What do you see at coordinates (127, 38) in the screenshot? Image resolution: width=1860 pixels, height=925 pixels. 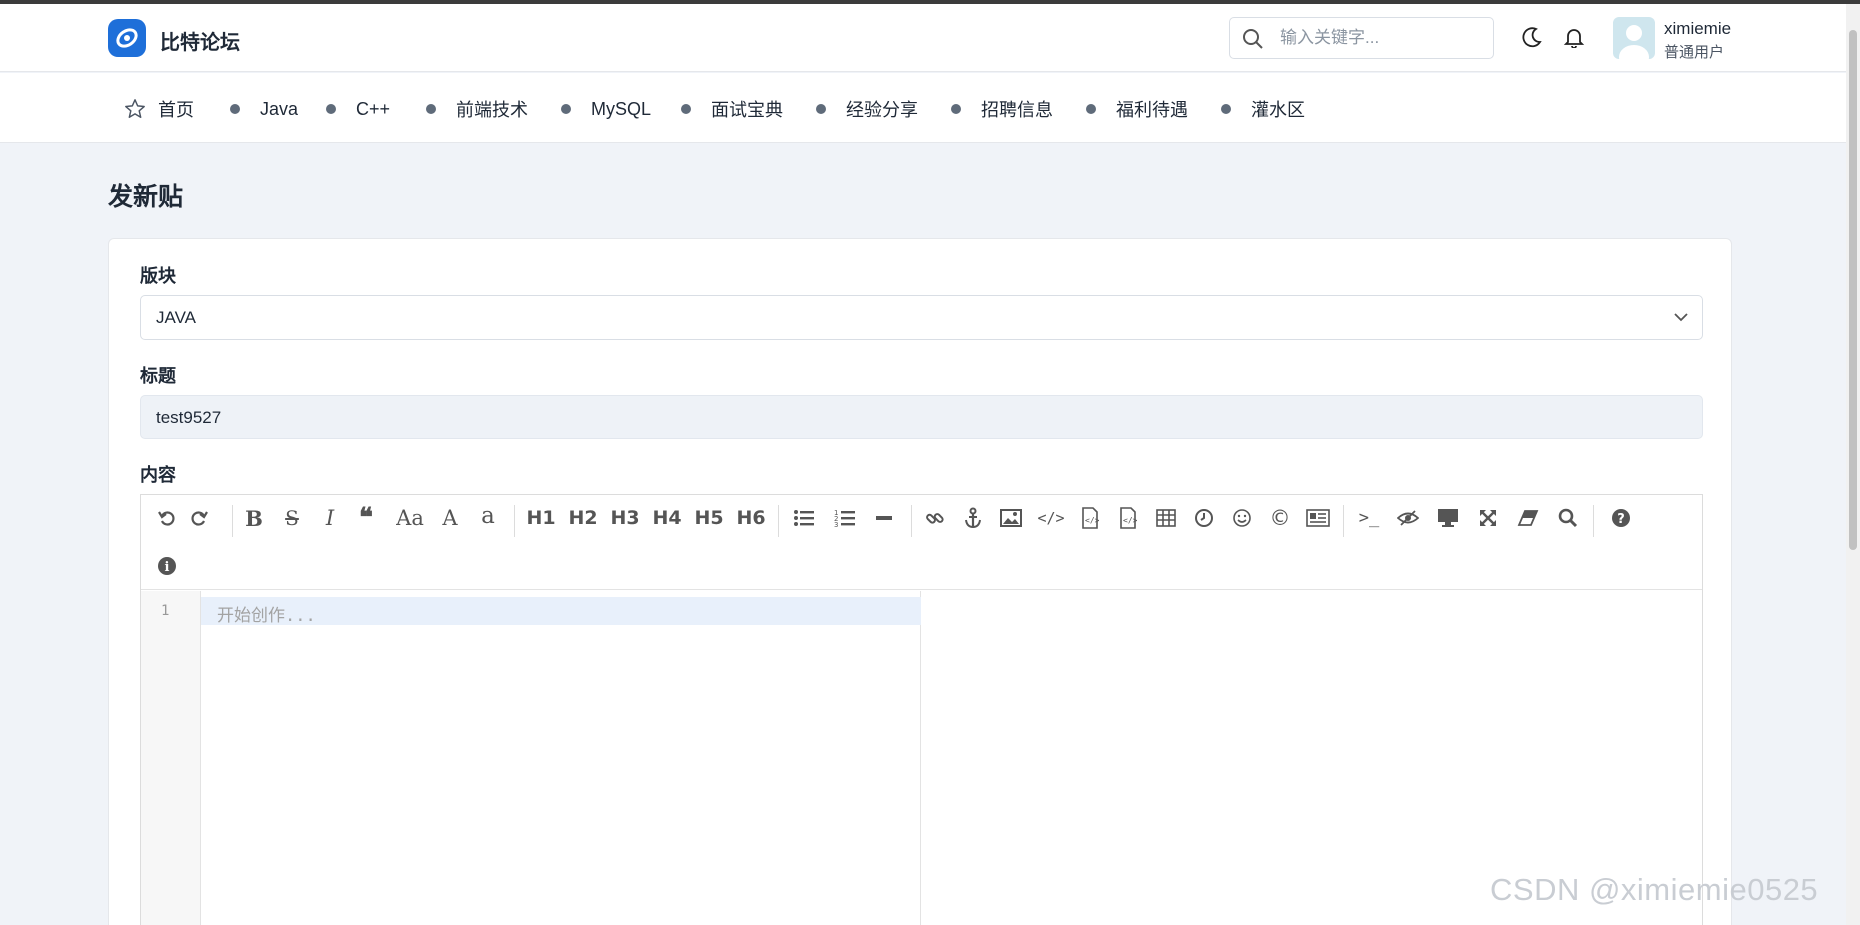 I see `logo-icon` at bounding box center [127, 38].